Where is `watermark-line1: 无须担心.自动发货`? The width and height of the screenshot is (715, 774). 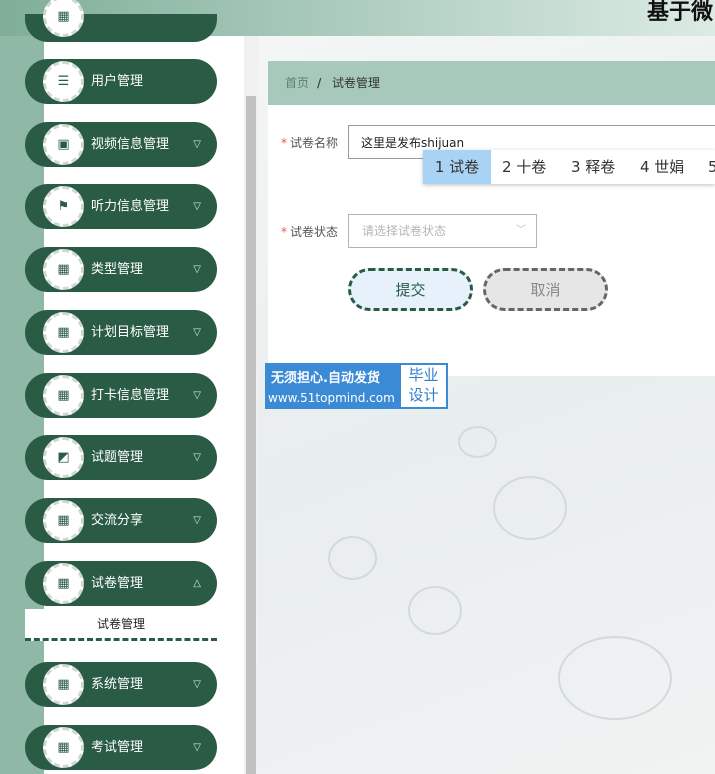
watermark-line1: 无须担心.自动发货 is located at coordinates (325, 378).